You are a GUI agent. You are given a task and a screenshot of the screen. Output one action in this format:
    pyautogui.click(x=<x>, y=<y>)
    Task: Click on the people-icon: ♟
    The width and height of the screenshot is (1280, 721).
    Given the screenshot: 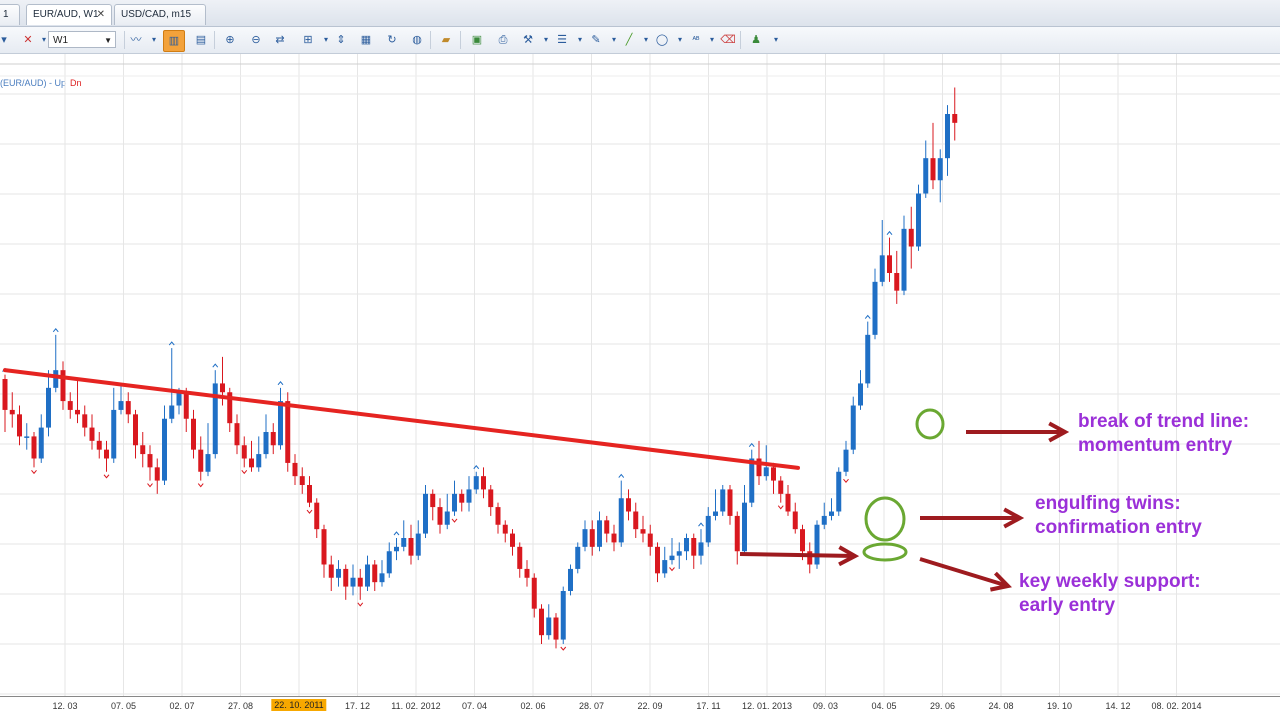 What is the action you would take?
    pyautogui.click(x=756, y=40)
    